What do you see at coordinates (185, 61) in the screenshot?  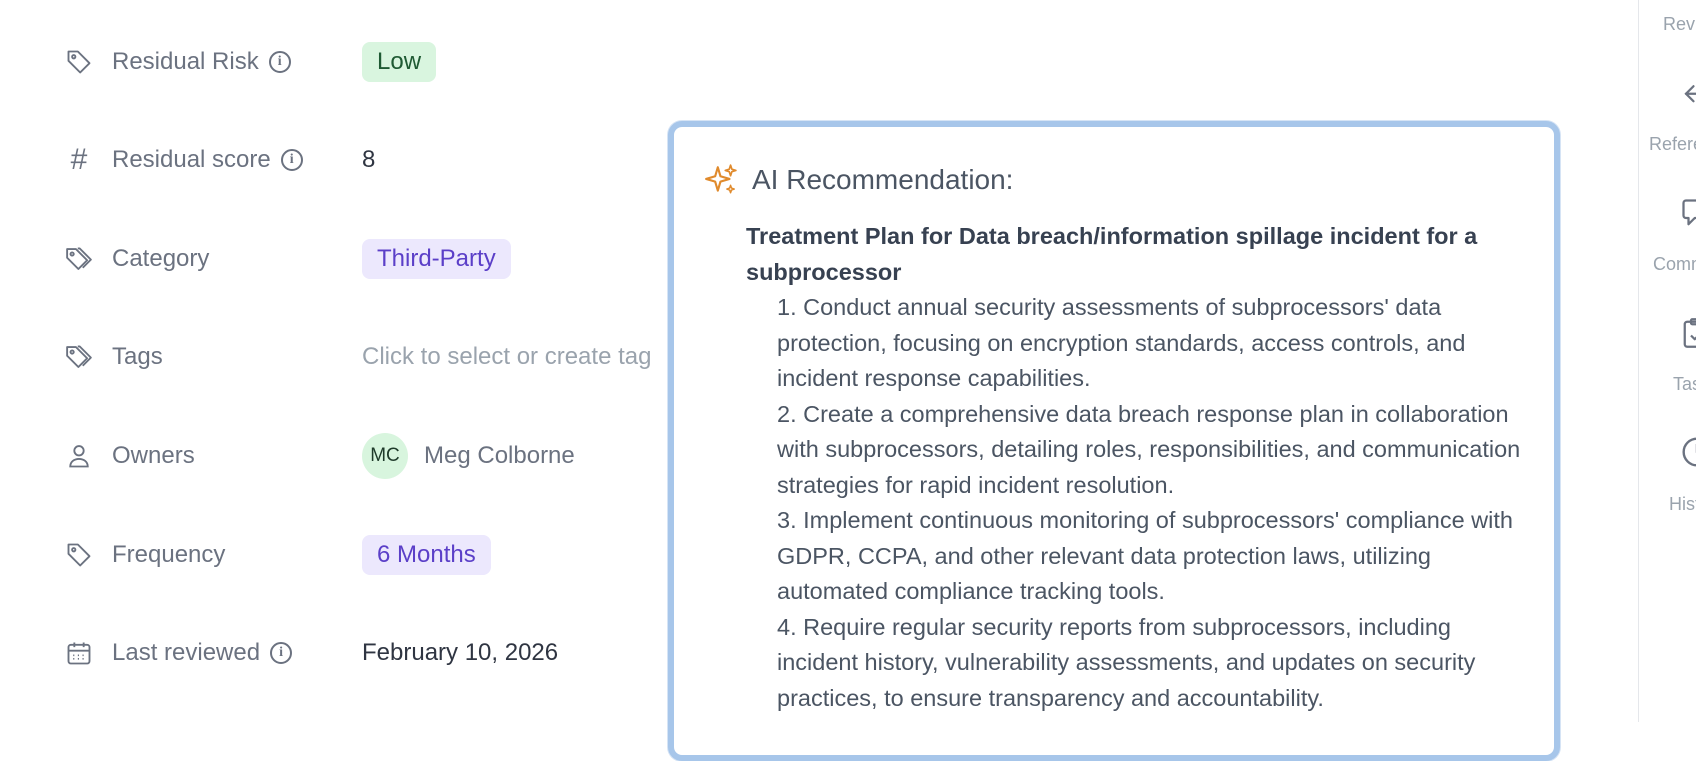 I see `residual-risk-label-text: Residual Risk` at bounding box center [185, 61].